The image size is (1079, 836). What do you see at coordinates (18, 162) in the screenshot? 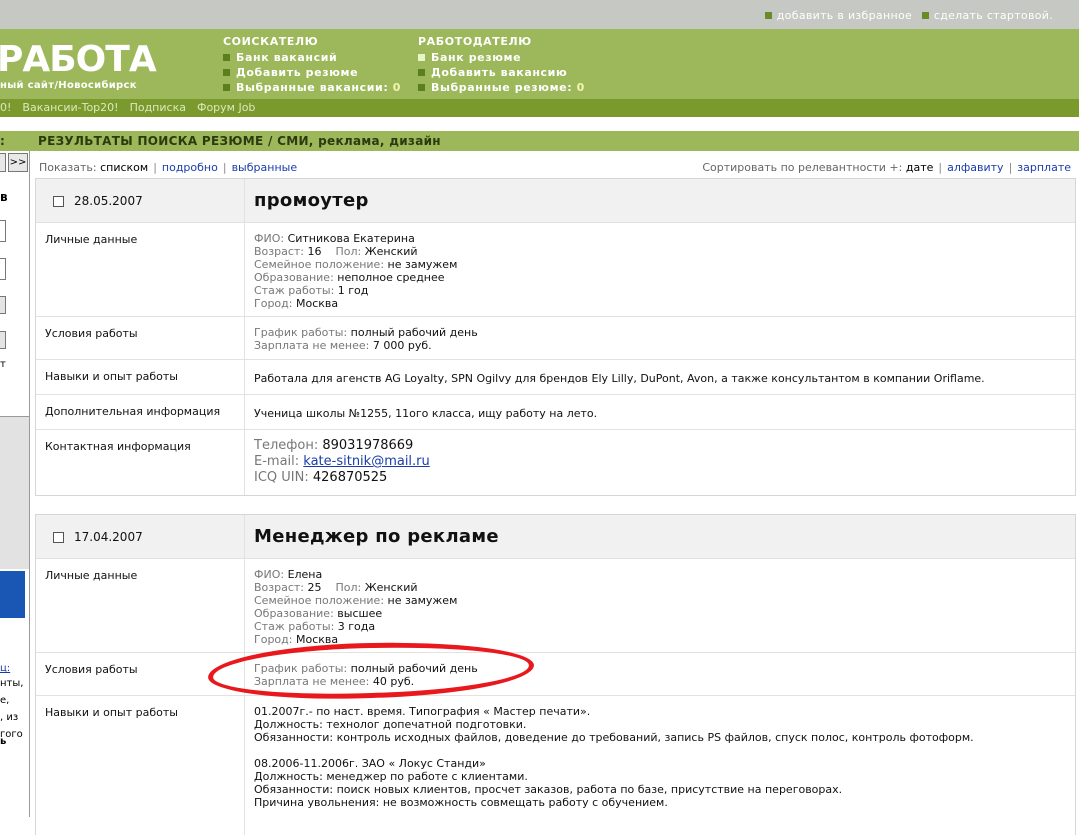
I see `next-button: >>` at bounding box center [18, 162].